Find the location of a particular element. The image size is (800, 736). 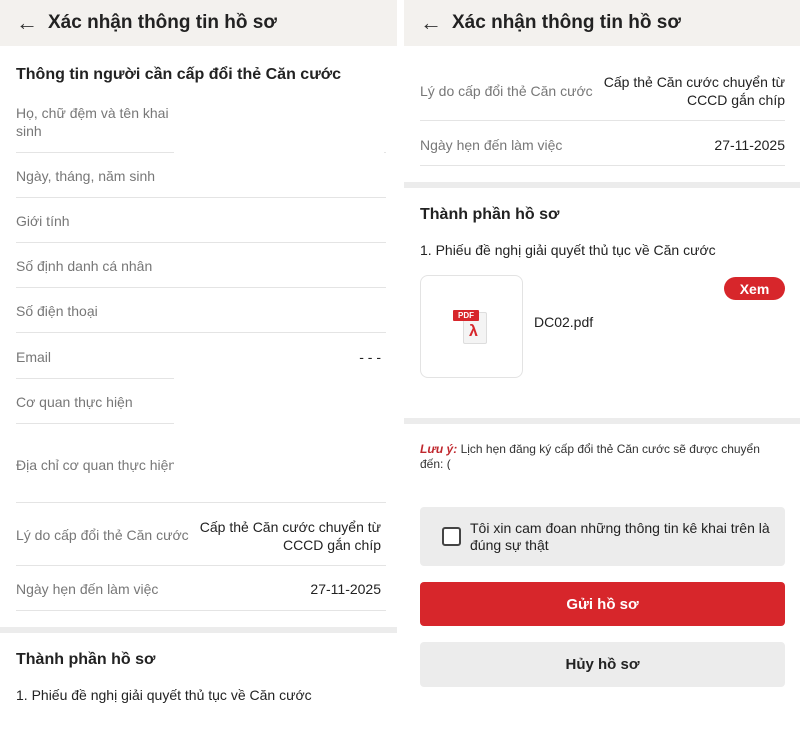

view-button: Xem is located at coordinates (754, 288).